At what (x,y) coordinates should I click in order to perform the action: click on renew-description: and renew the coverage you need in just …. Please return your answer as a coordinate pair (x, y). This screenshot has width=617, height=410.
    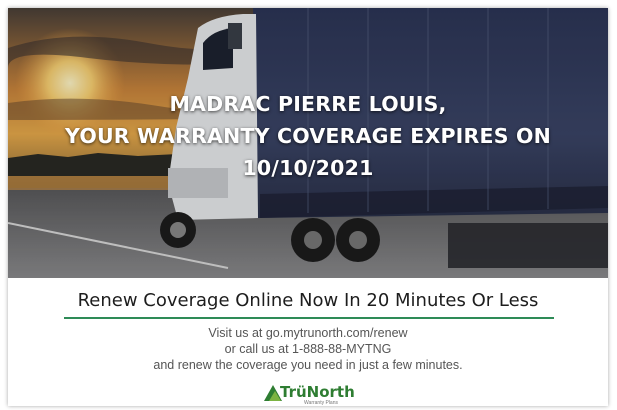
    Looking at the image, I should click on (308, 365).